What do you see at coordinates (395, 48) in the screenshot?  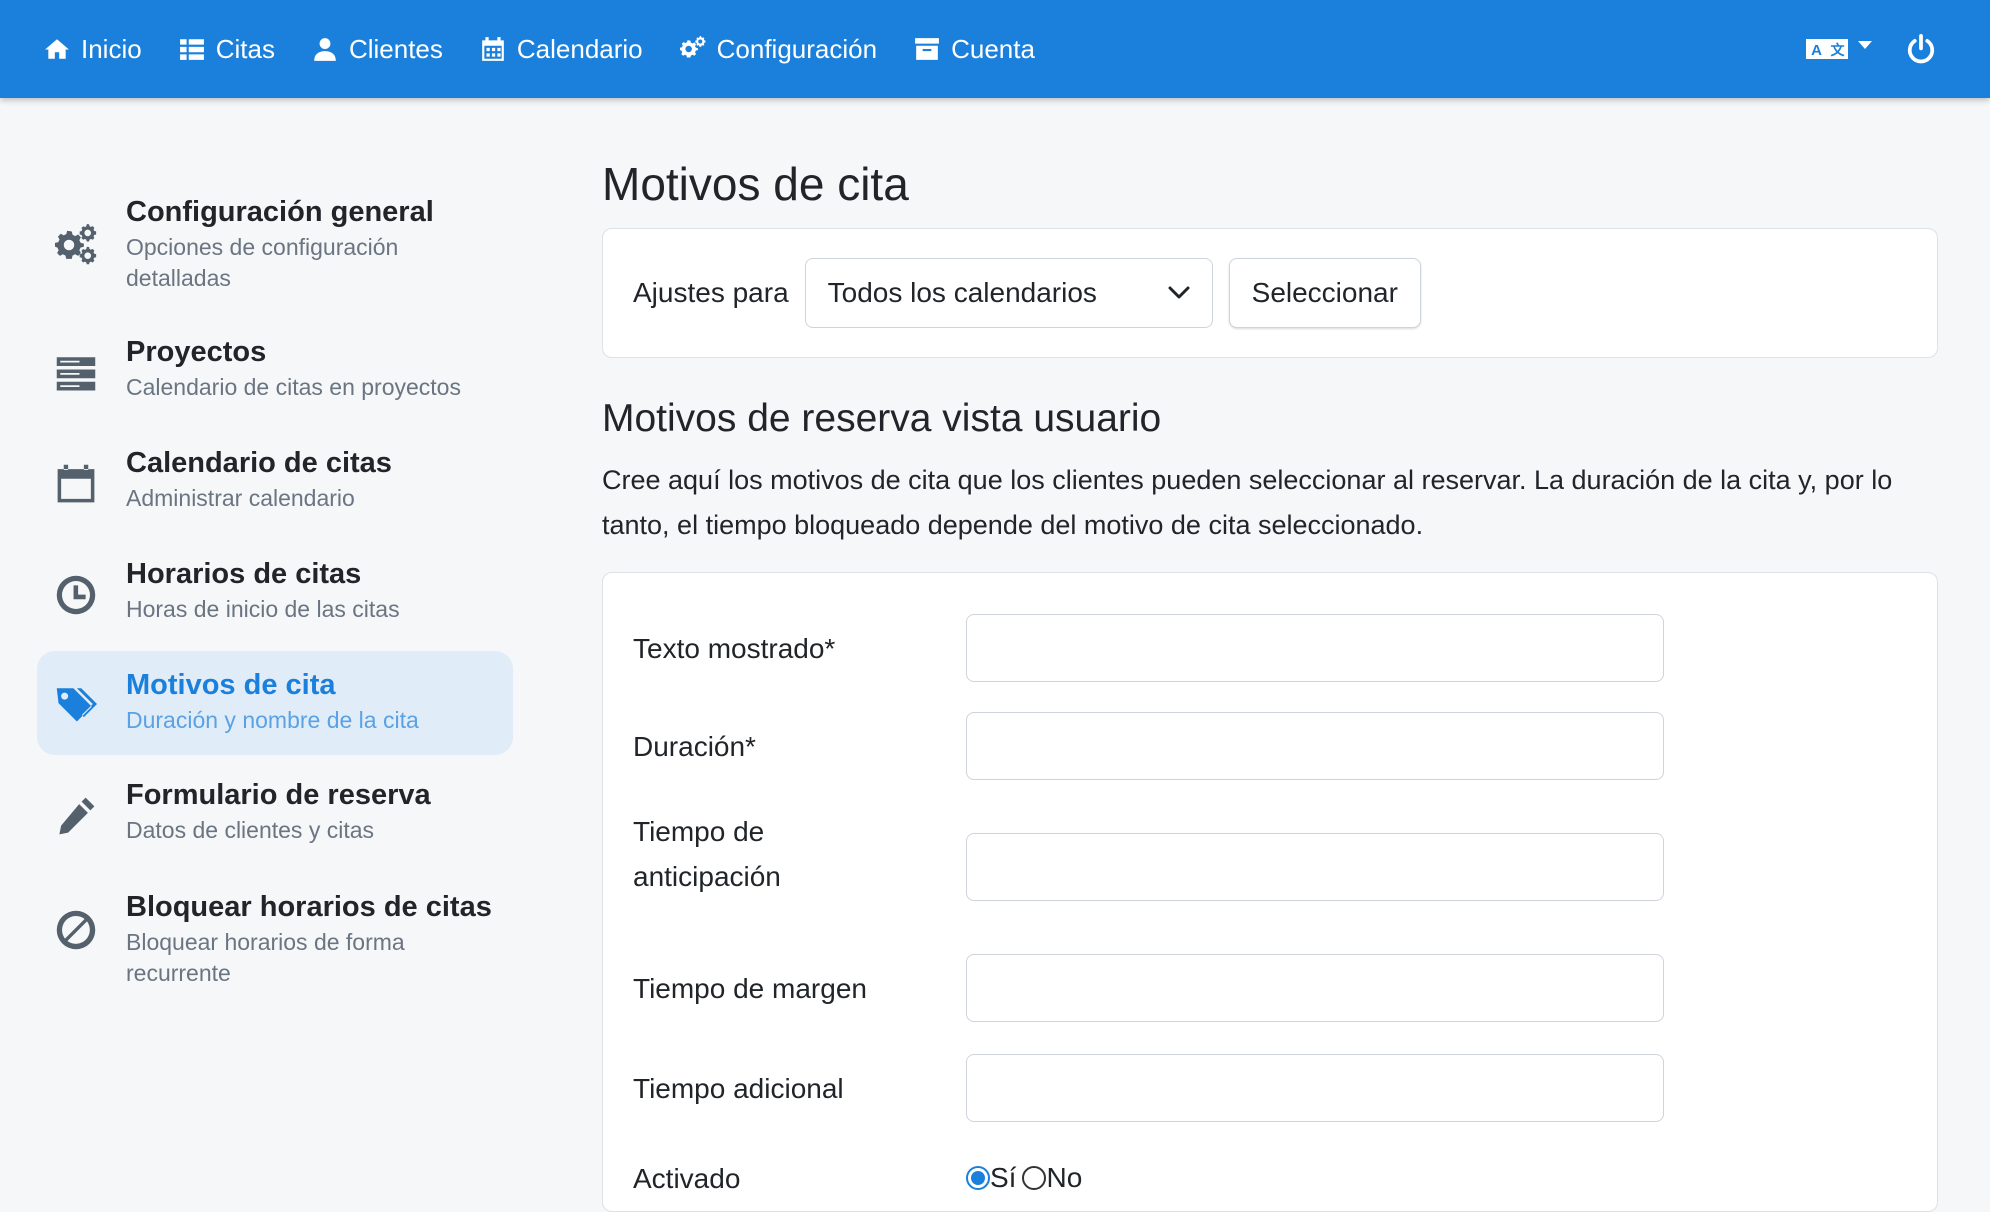 I see `nav-item-label: Clientes` at bounding box center [395, 48].